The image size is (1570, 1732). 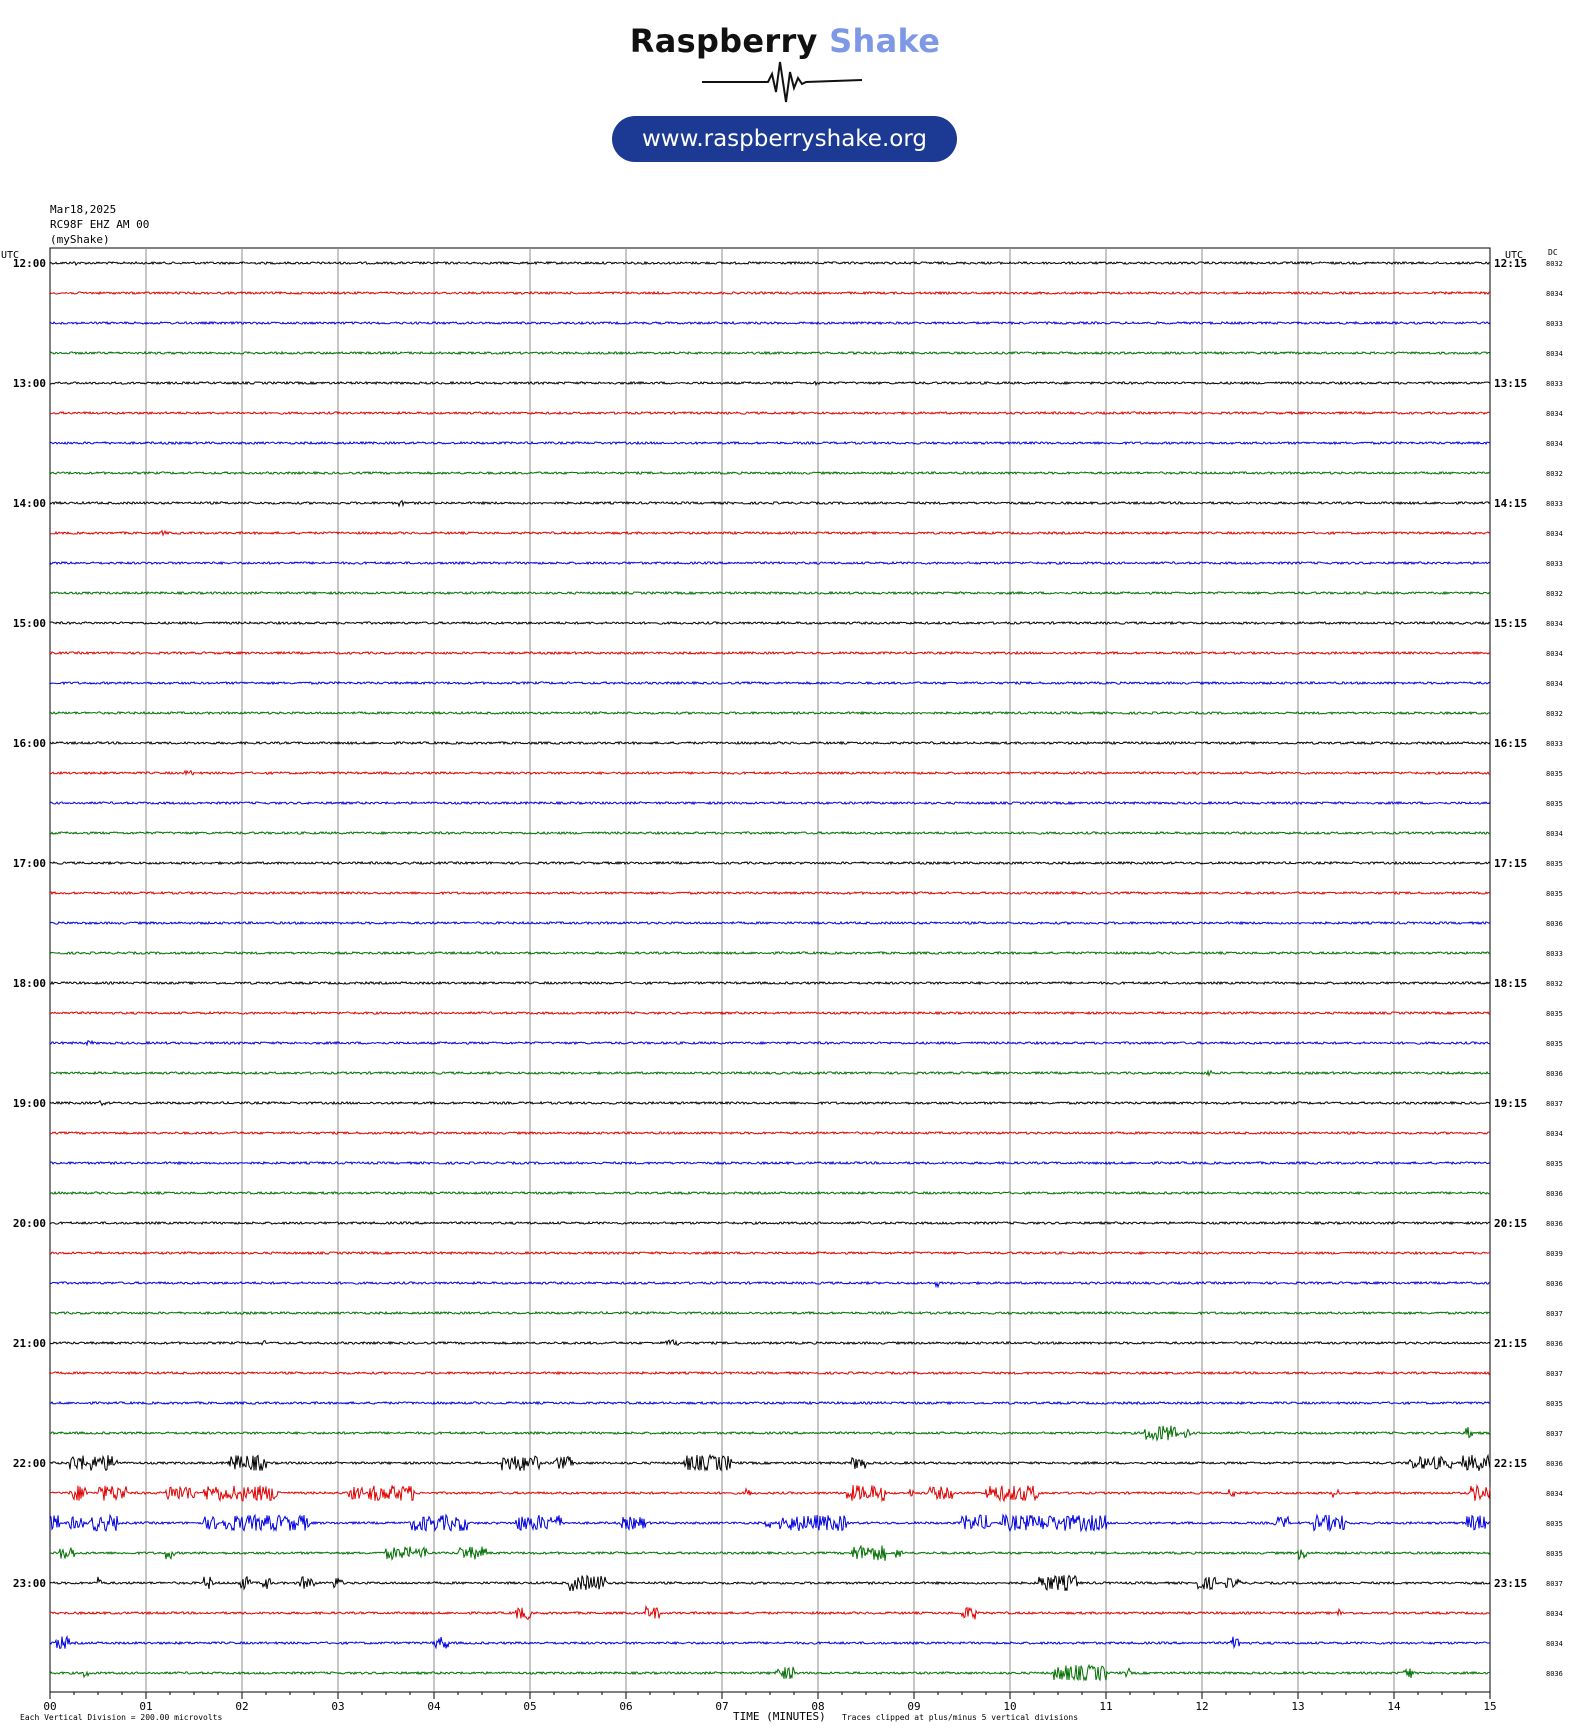 What do you see at coordinates (434, 1706) in the screenshot?
I see `x-tick-label: 04` at bounding box center [434, 1706].